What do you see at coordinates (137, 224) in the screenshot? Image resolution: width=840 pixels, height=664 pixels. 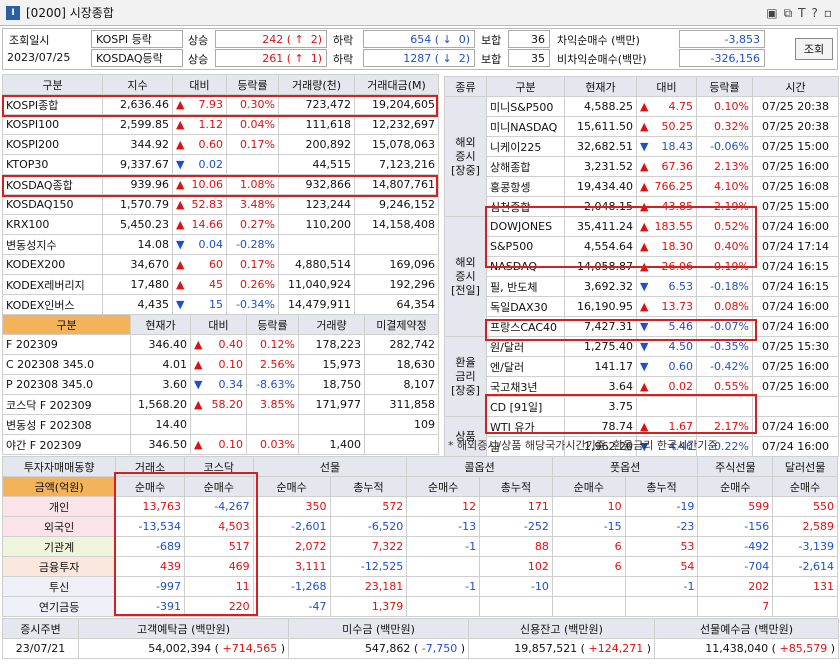 I see `index-value: 5,450.23` at bounding box center [137, 224].